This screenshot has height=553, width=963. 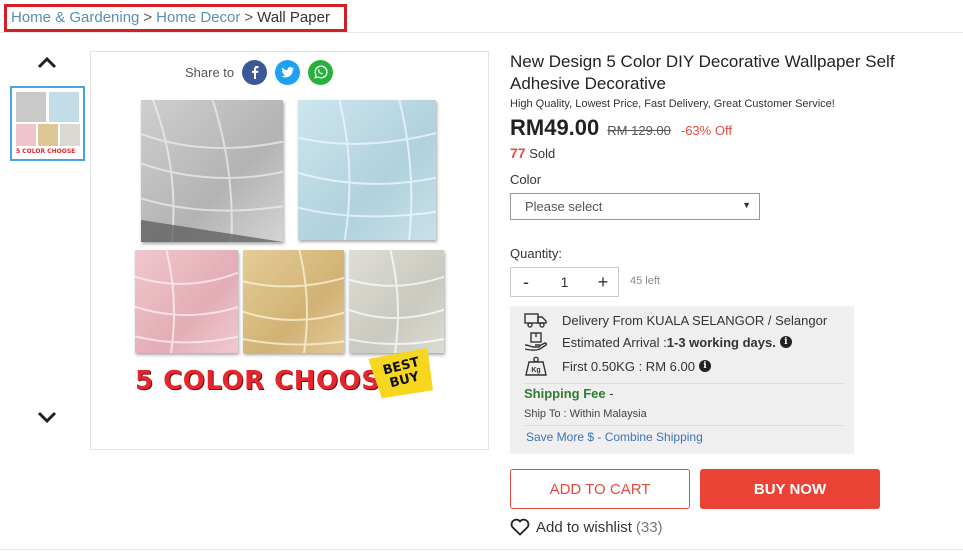 I want to click on share-bar: Share to, so click(x=259, y=72).